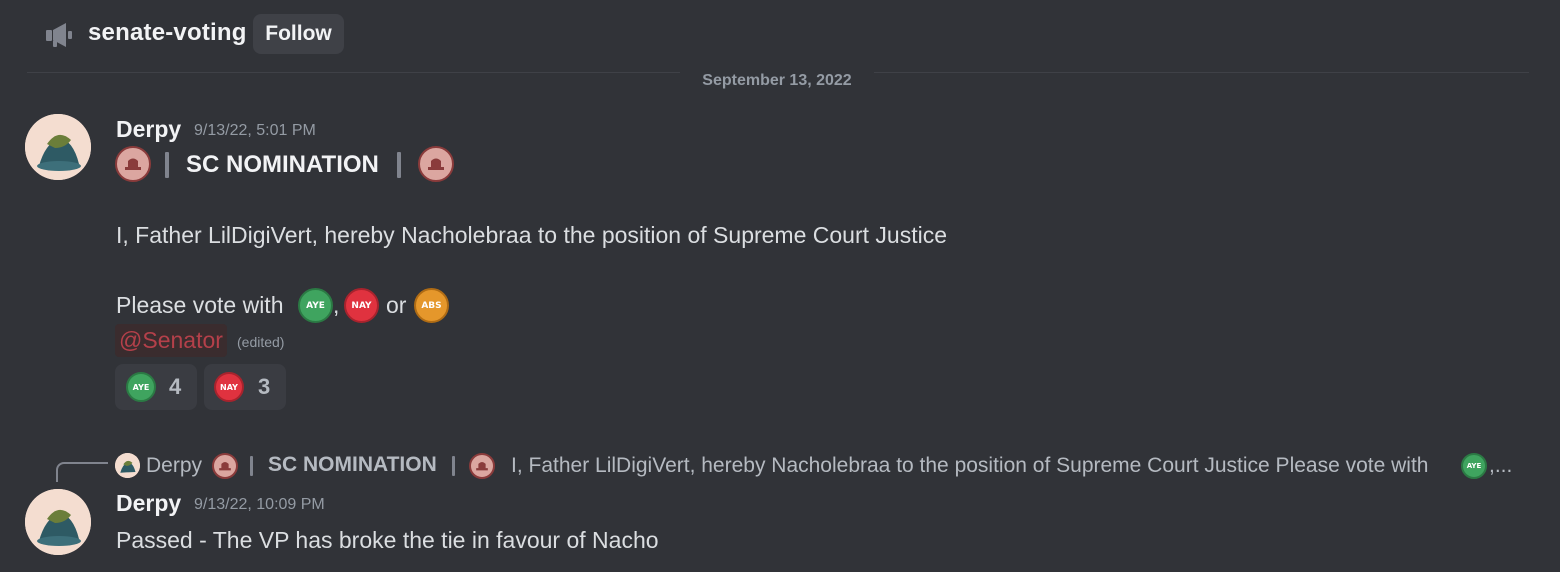 Image resolution: width=1560 pixels, height=572 pixels. What do you see at coordinates (261, 342) in the screenshot?
I see `edited-label: (edited)` at bounding box center [261, 342].